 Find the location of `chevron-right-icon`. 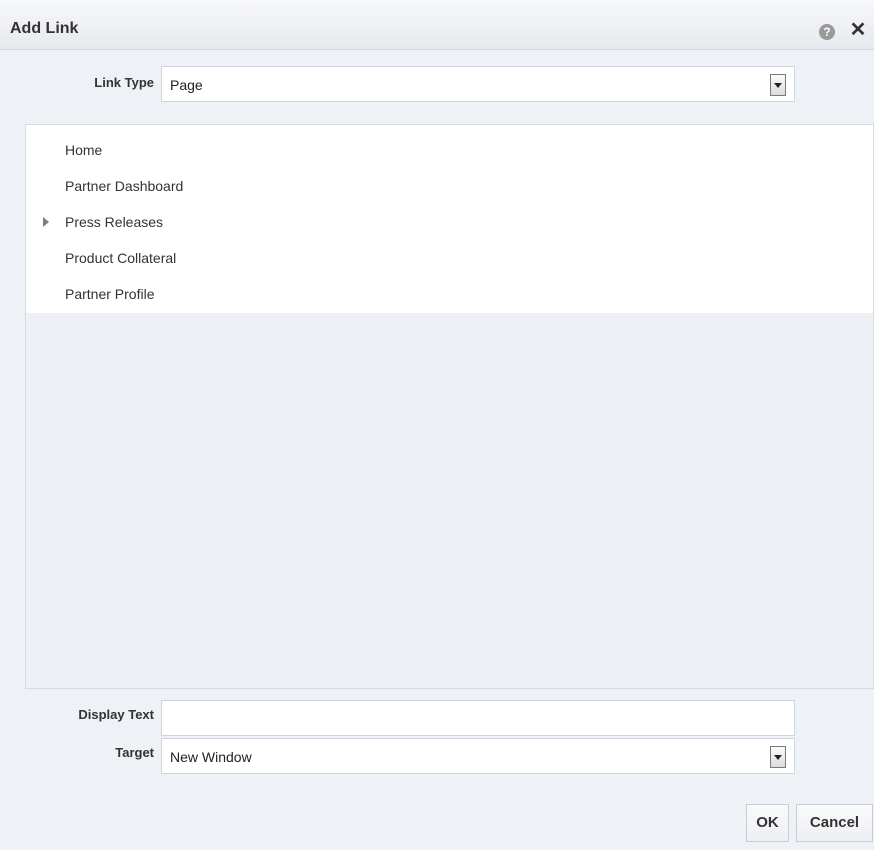

chevron-right-icon is located at coordinates (46, 222).